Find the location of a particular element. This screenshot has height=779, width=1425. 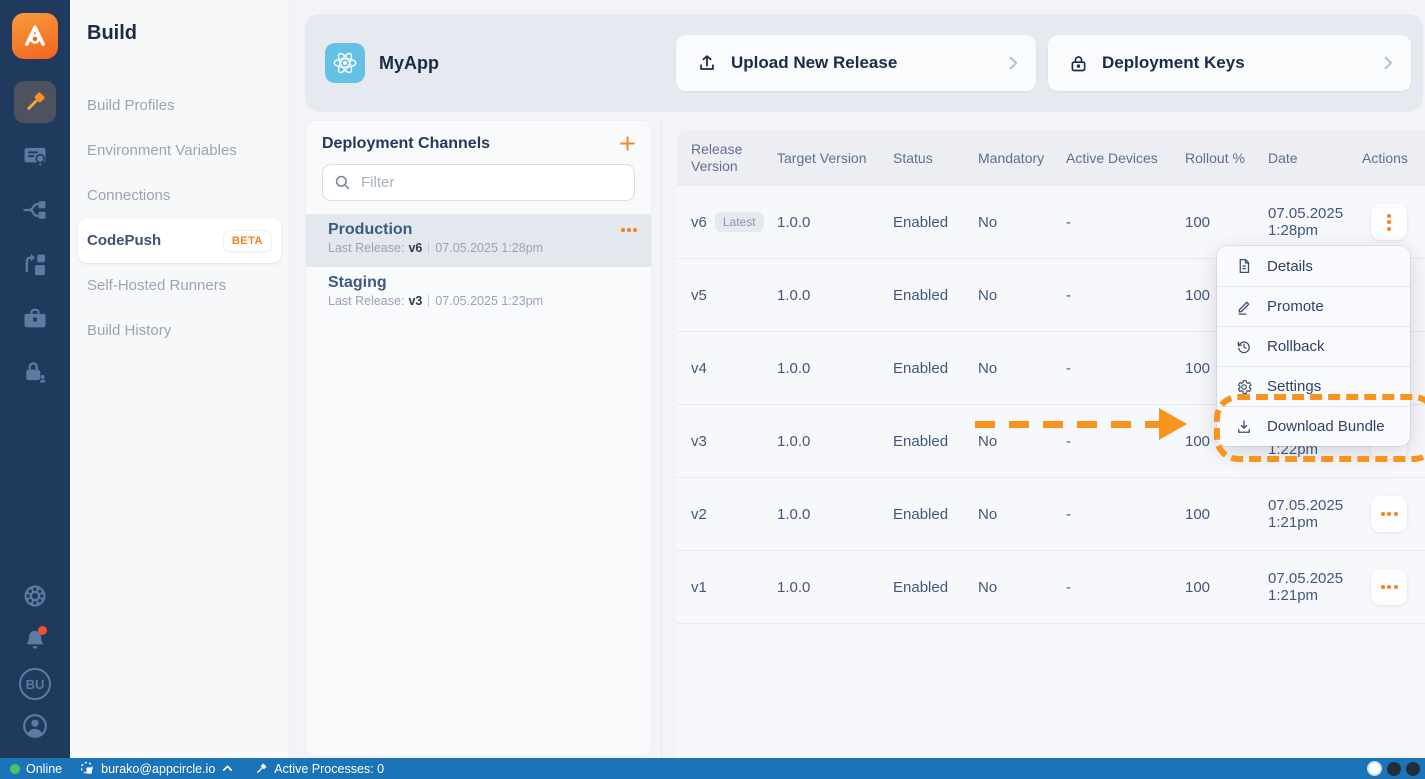

table-row-v2: v2 1.0.0 Enabled No -100 07.05.2025 1:21pm is located at coordinates (1051, 514).